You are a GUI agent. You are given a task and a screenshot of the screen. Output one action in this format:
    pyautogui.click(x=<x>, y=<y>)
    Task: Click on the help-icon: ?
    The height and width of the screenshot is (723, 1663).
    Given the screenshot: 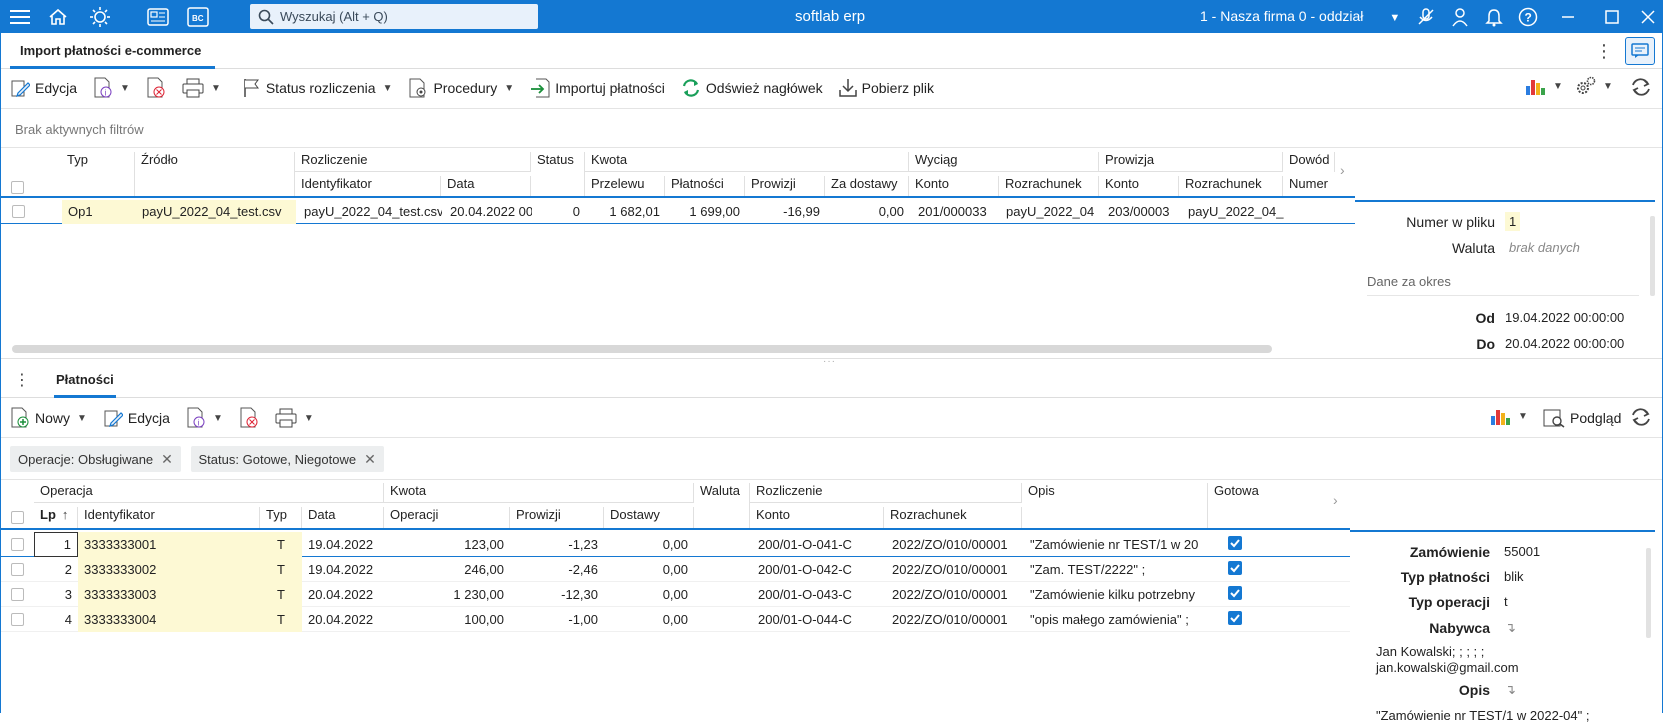 What is the action you would take?
    pyautogui.click(x=1528, y=17)
    